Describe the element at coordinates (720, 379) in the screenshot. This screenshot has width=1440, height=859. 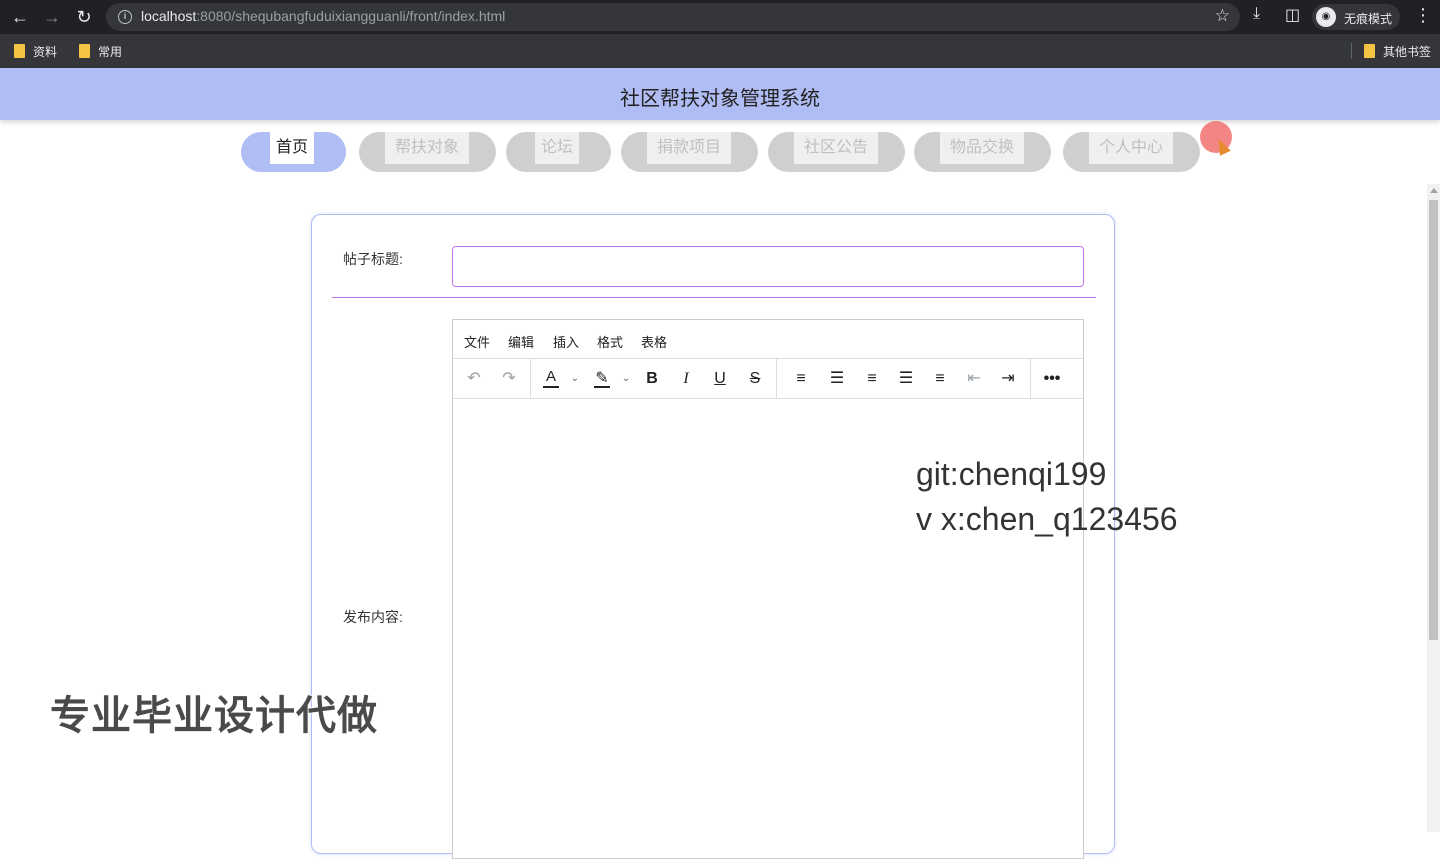
I see `underline-icon: U` at that location.